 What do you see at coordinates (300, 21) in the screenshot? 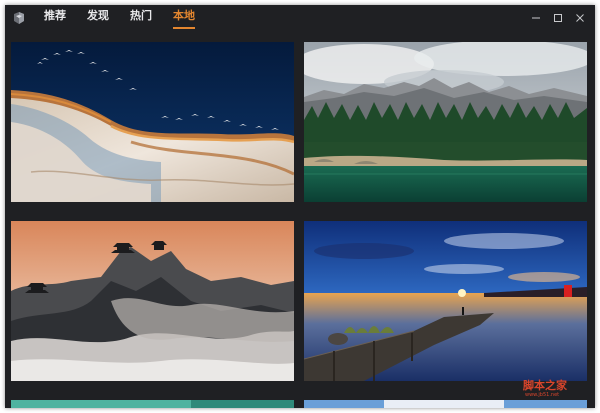
I see `title-bar: 推荐 发现 热门 本地` at bounding box center [300, 21].